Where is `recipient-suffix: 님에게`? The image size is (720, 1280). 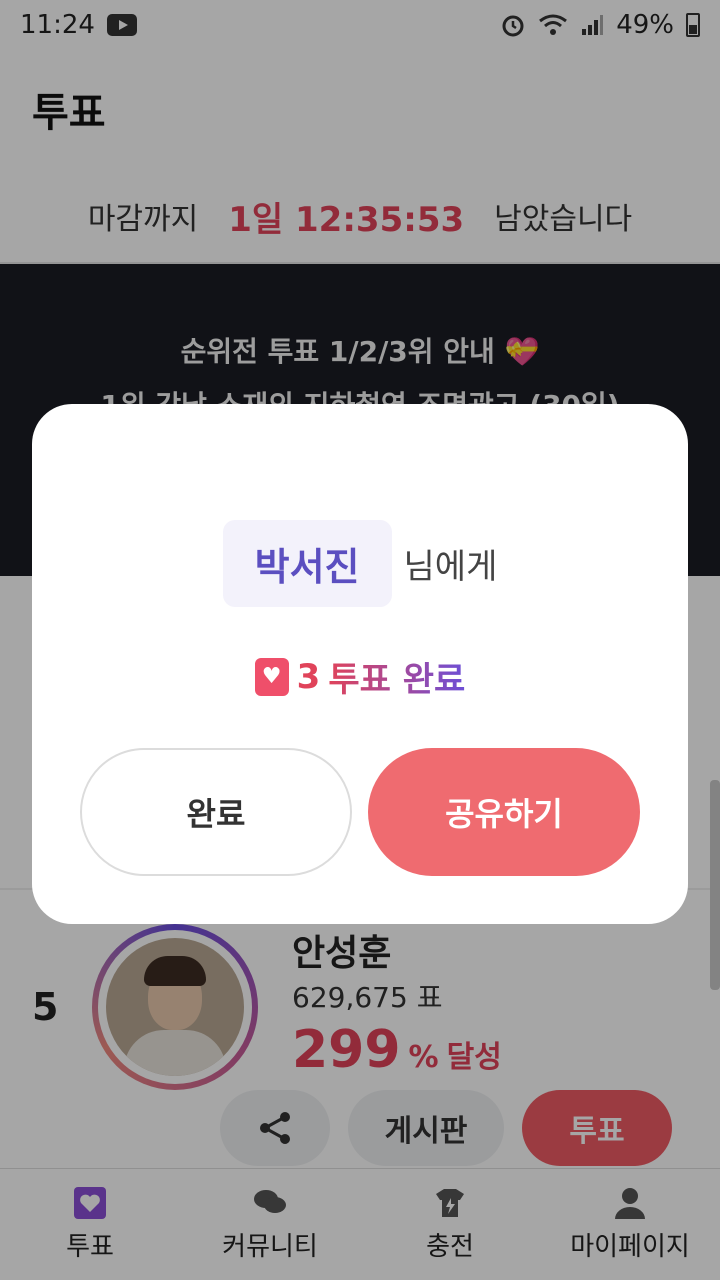 recipient-suffix: 님에게 is located at coordinates (450, 567).